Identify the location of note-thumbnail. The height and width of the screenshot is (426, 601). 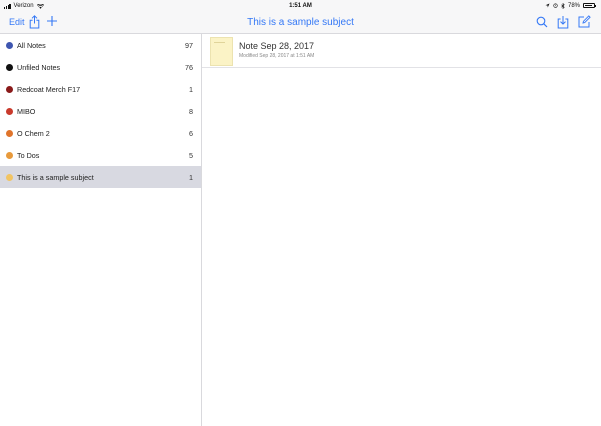
(221, 51).